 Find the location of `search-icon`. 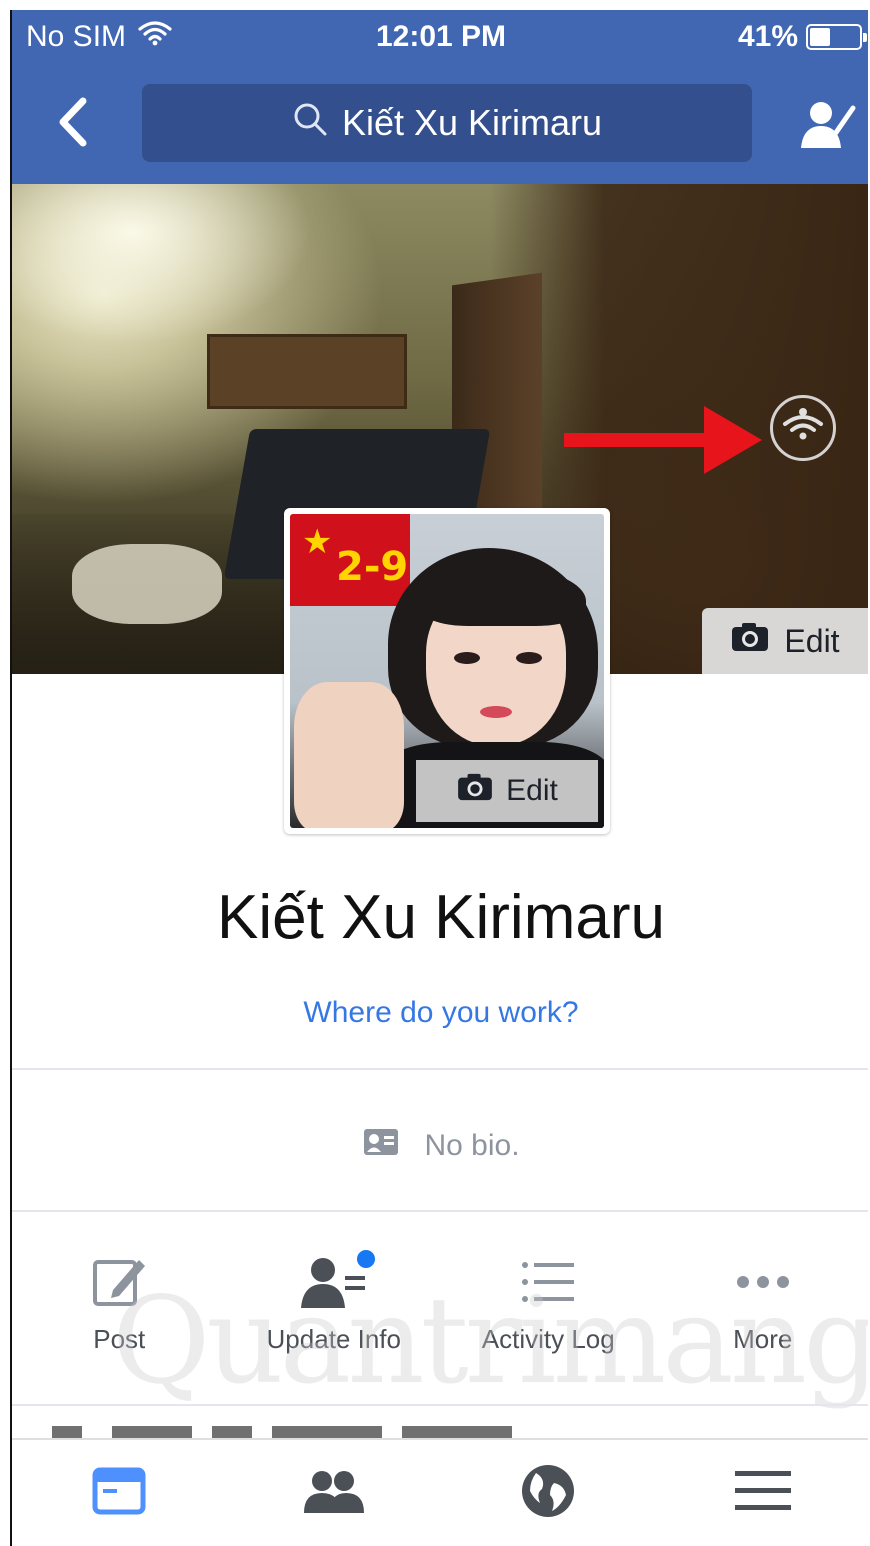

search-icon is located at coordinates (310, 123).